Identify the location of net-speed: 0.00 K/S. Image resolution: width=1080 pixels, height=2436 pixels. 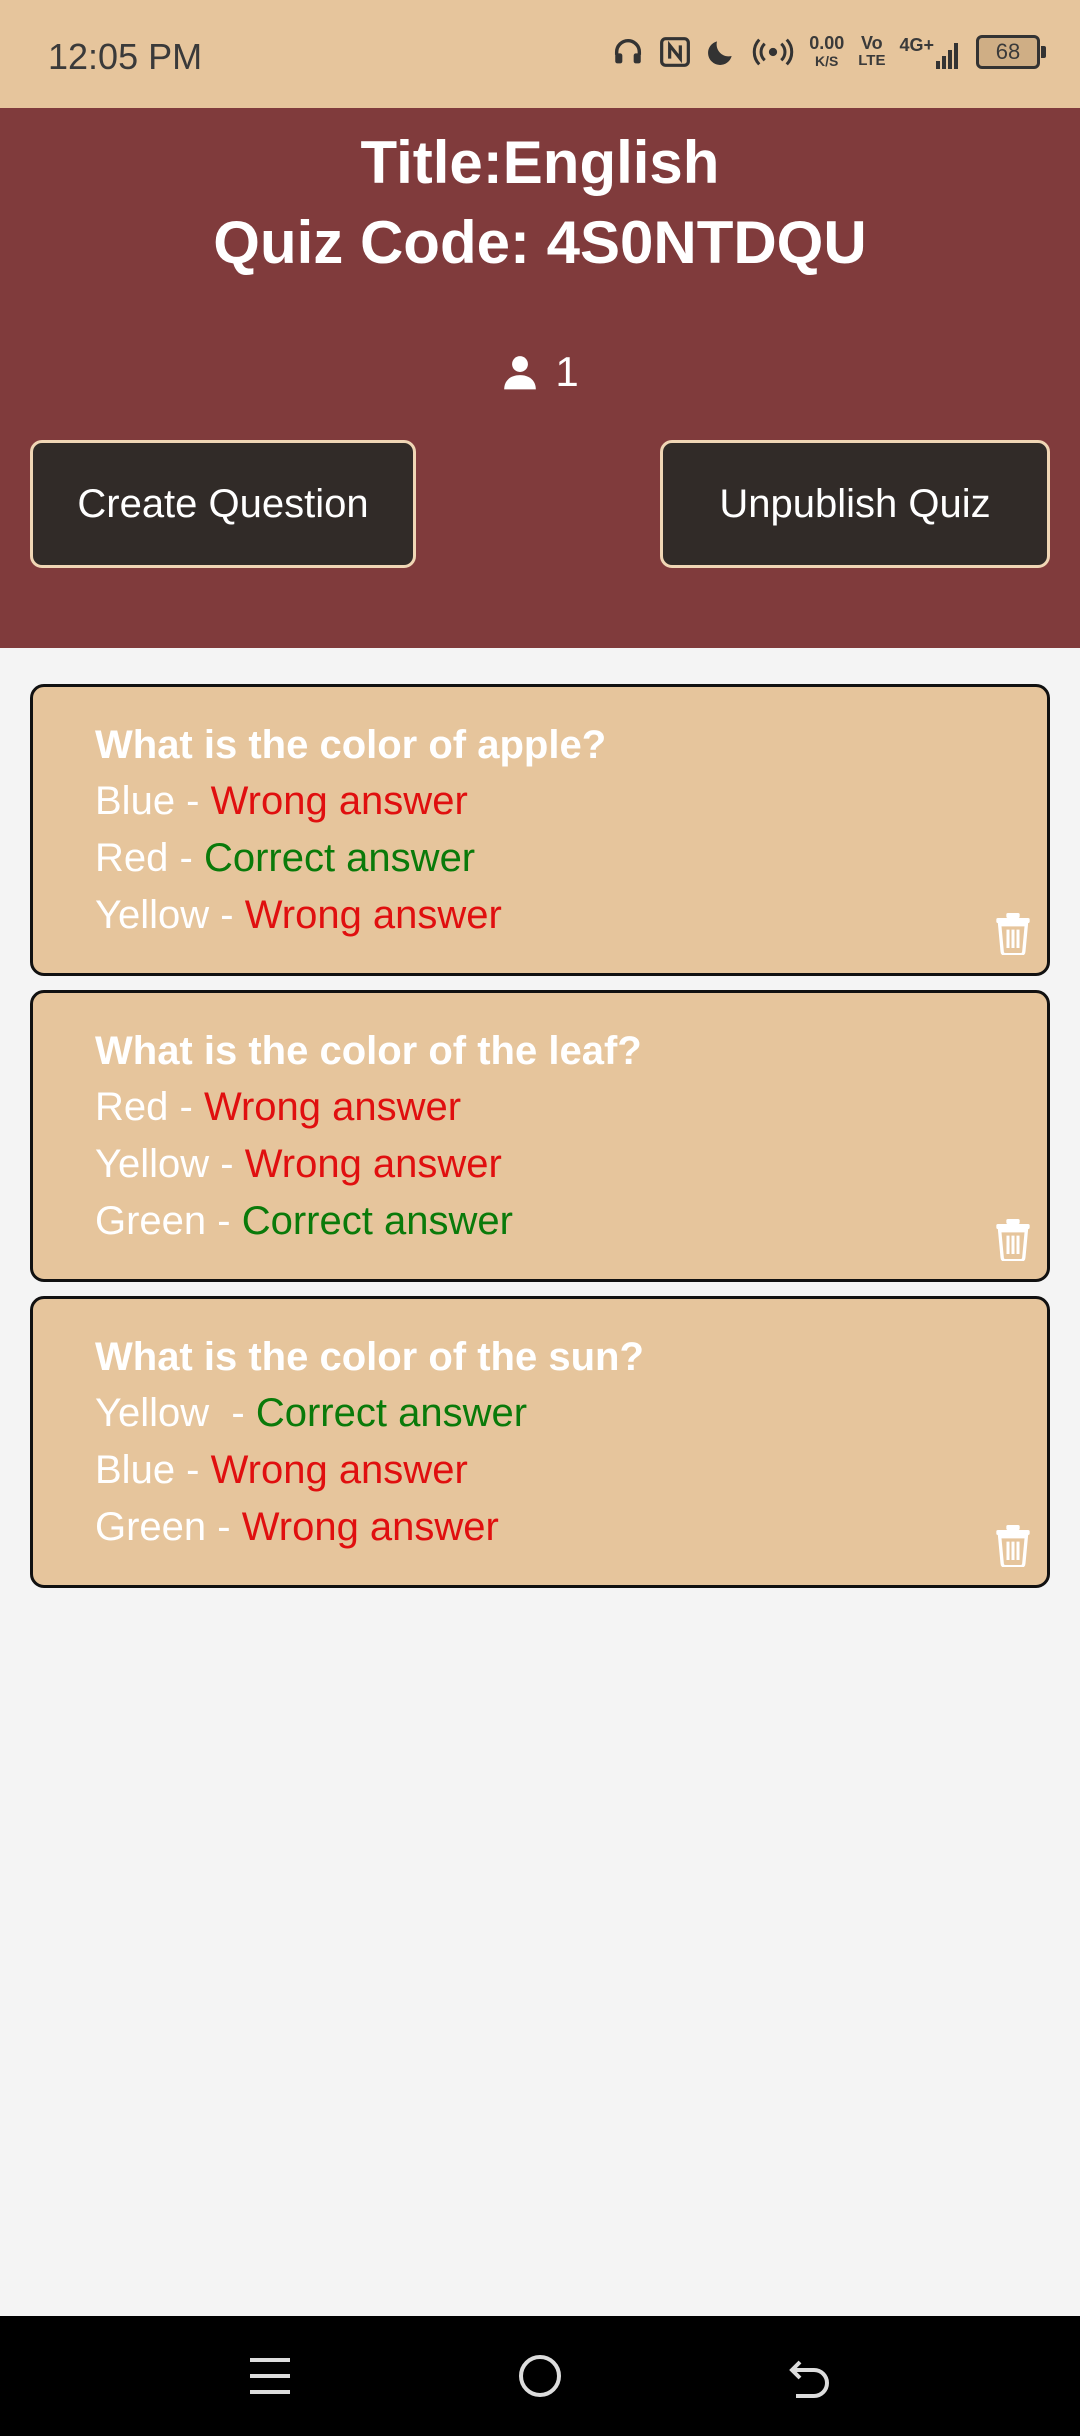
(827, 51).